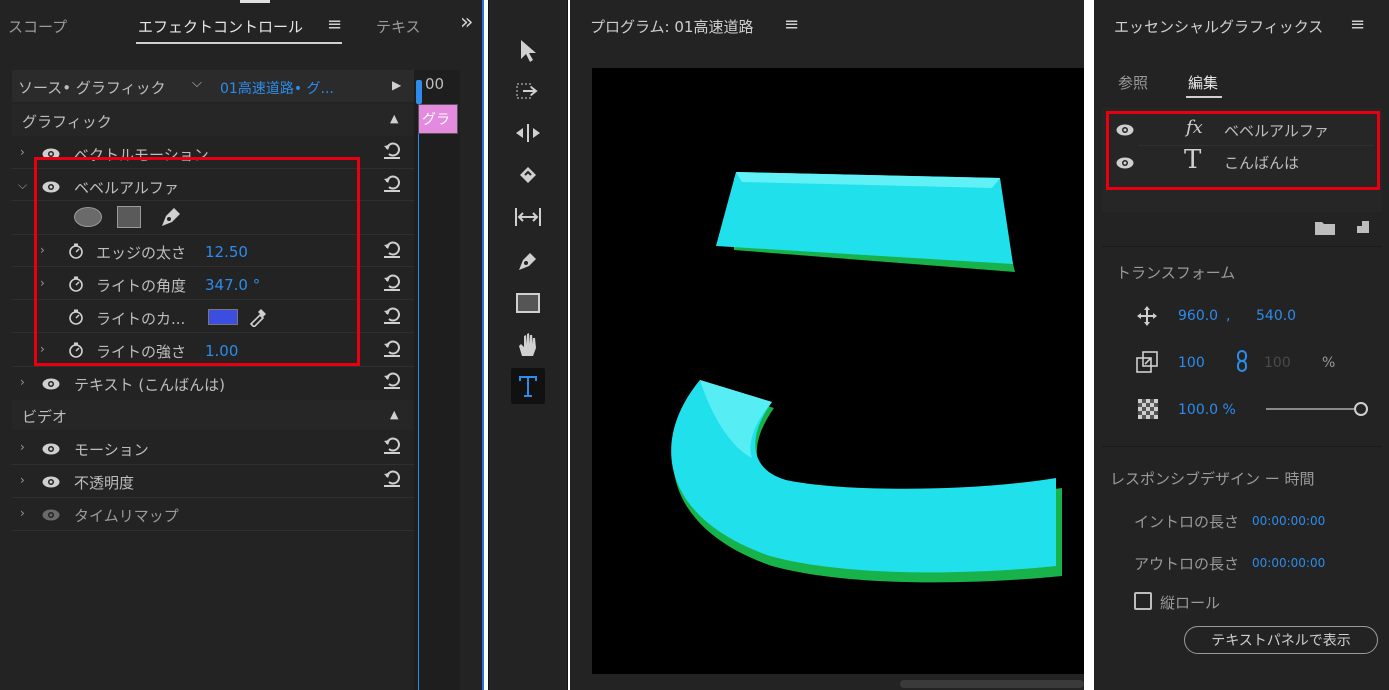 The image size is (1389, 690). I want to click on panel-title: エッセンシャルグラフィックス, so click(1219, 27).